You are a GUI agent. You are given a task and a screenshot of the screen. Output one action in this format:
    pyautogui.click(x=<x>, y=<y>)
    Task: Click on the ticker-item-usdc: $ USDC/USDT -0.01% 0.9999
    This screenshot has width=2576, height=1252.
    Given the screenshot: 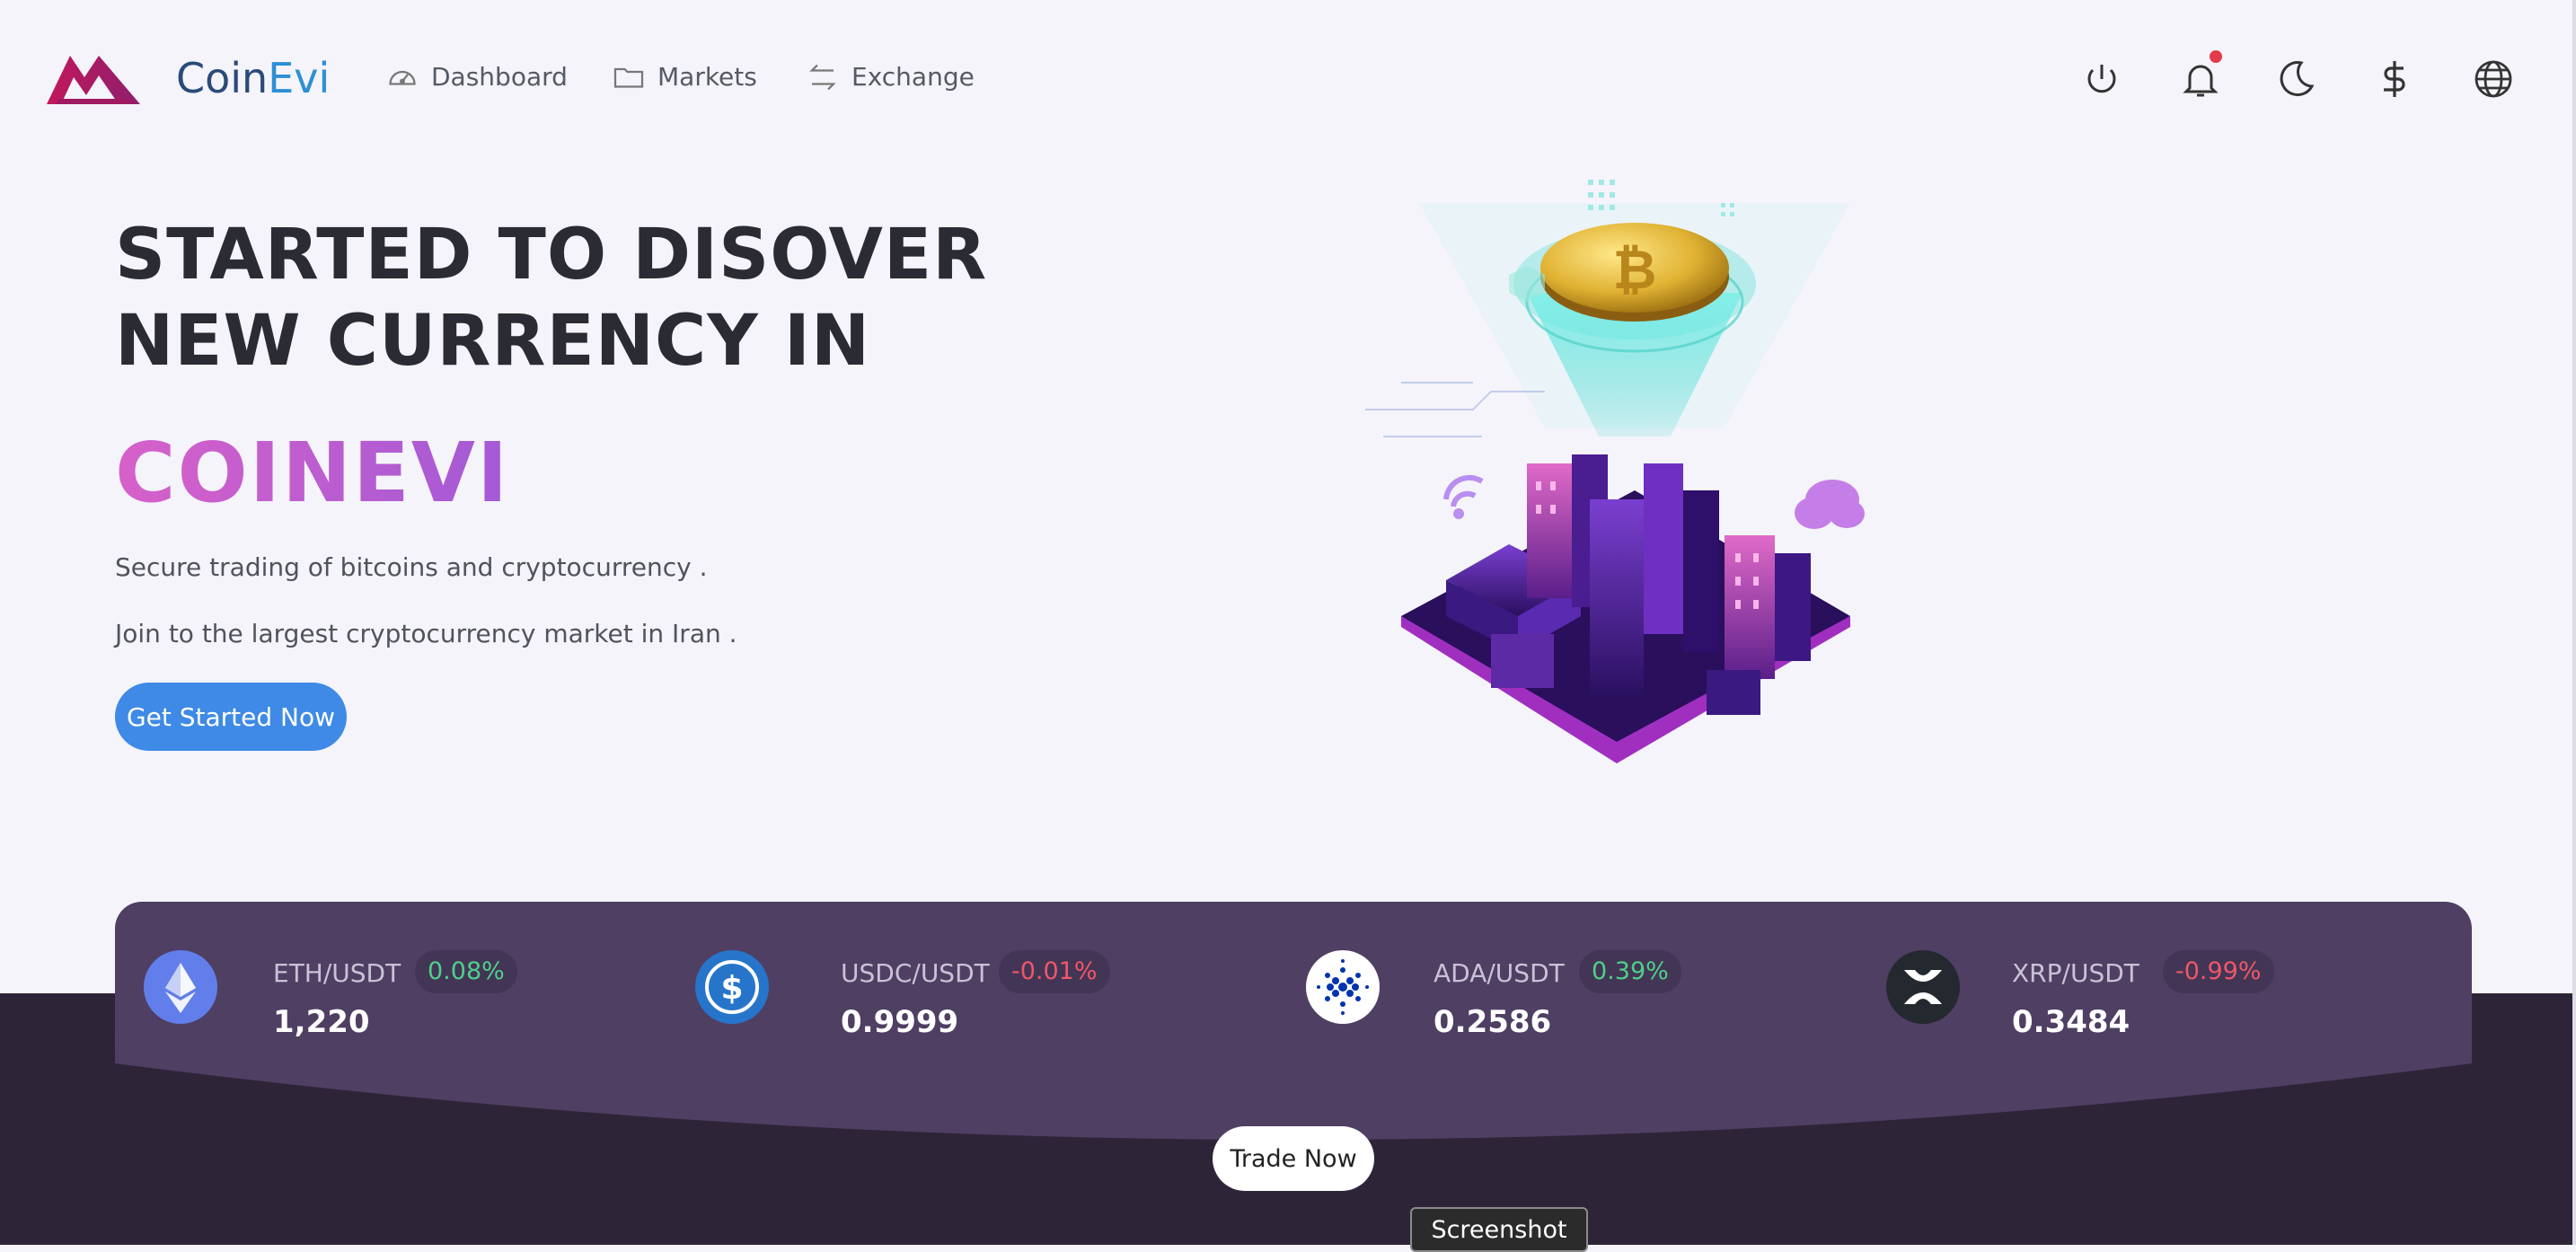 What is the action you would take?
    pyautogui.click(x=987, y=983)
    